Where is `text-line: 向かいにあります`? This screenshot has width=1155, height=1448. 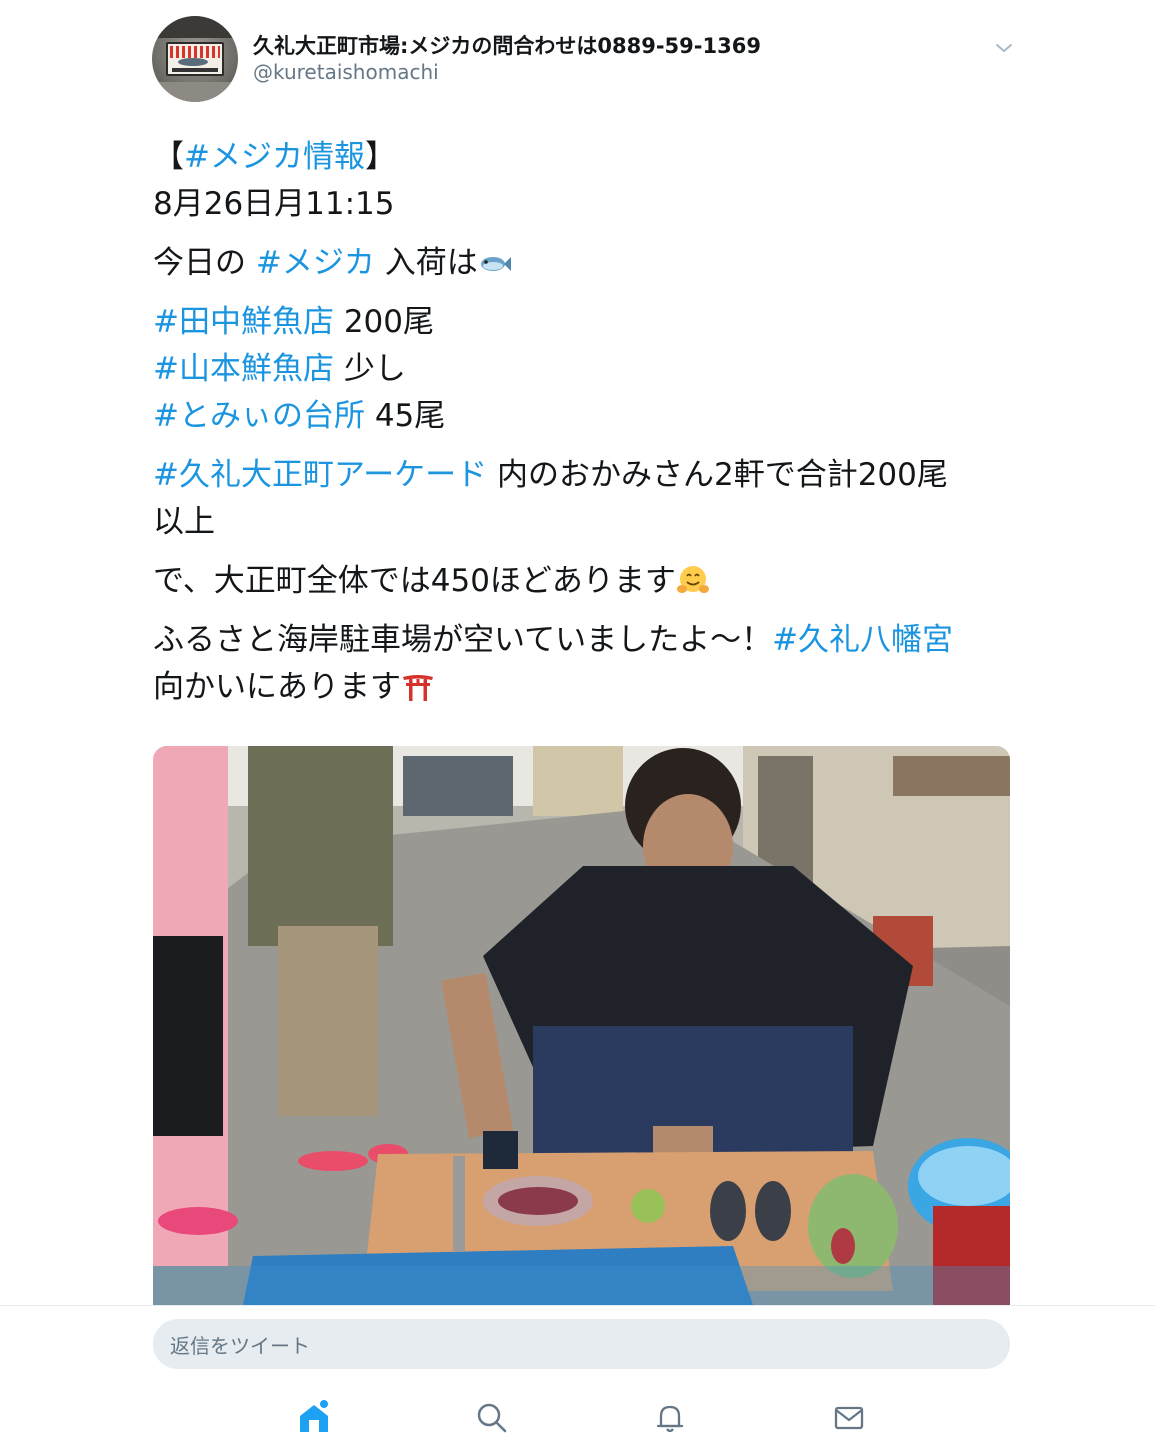
text-line: 向かいにあります is located at coordinates (583, 687).